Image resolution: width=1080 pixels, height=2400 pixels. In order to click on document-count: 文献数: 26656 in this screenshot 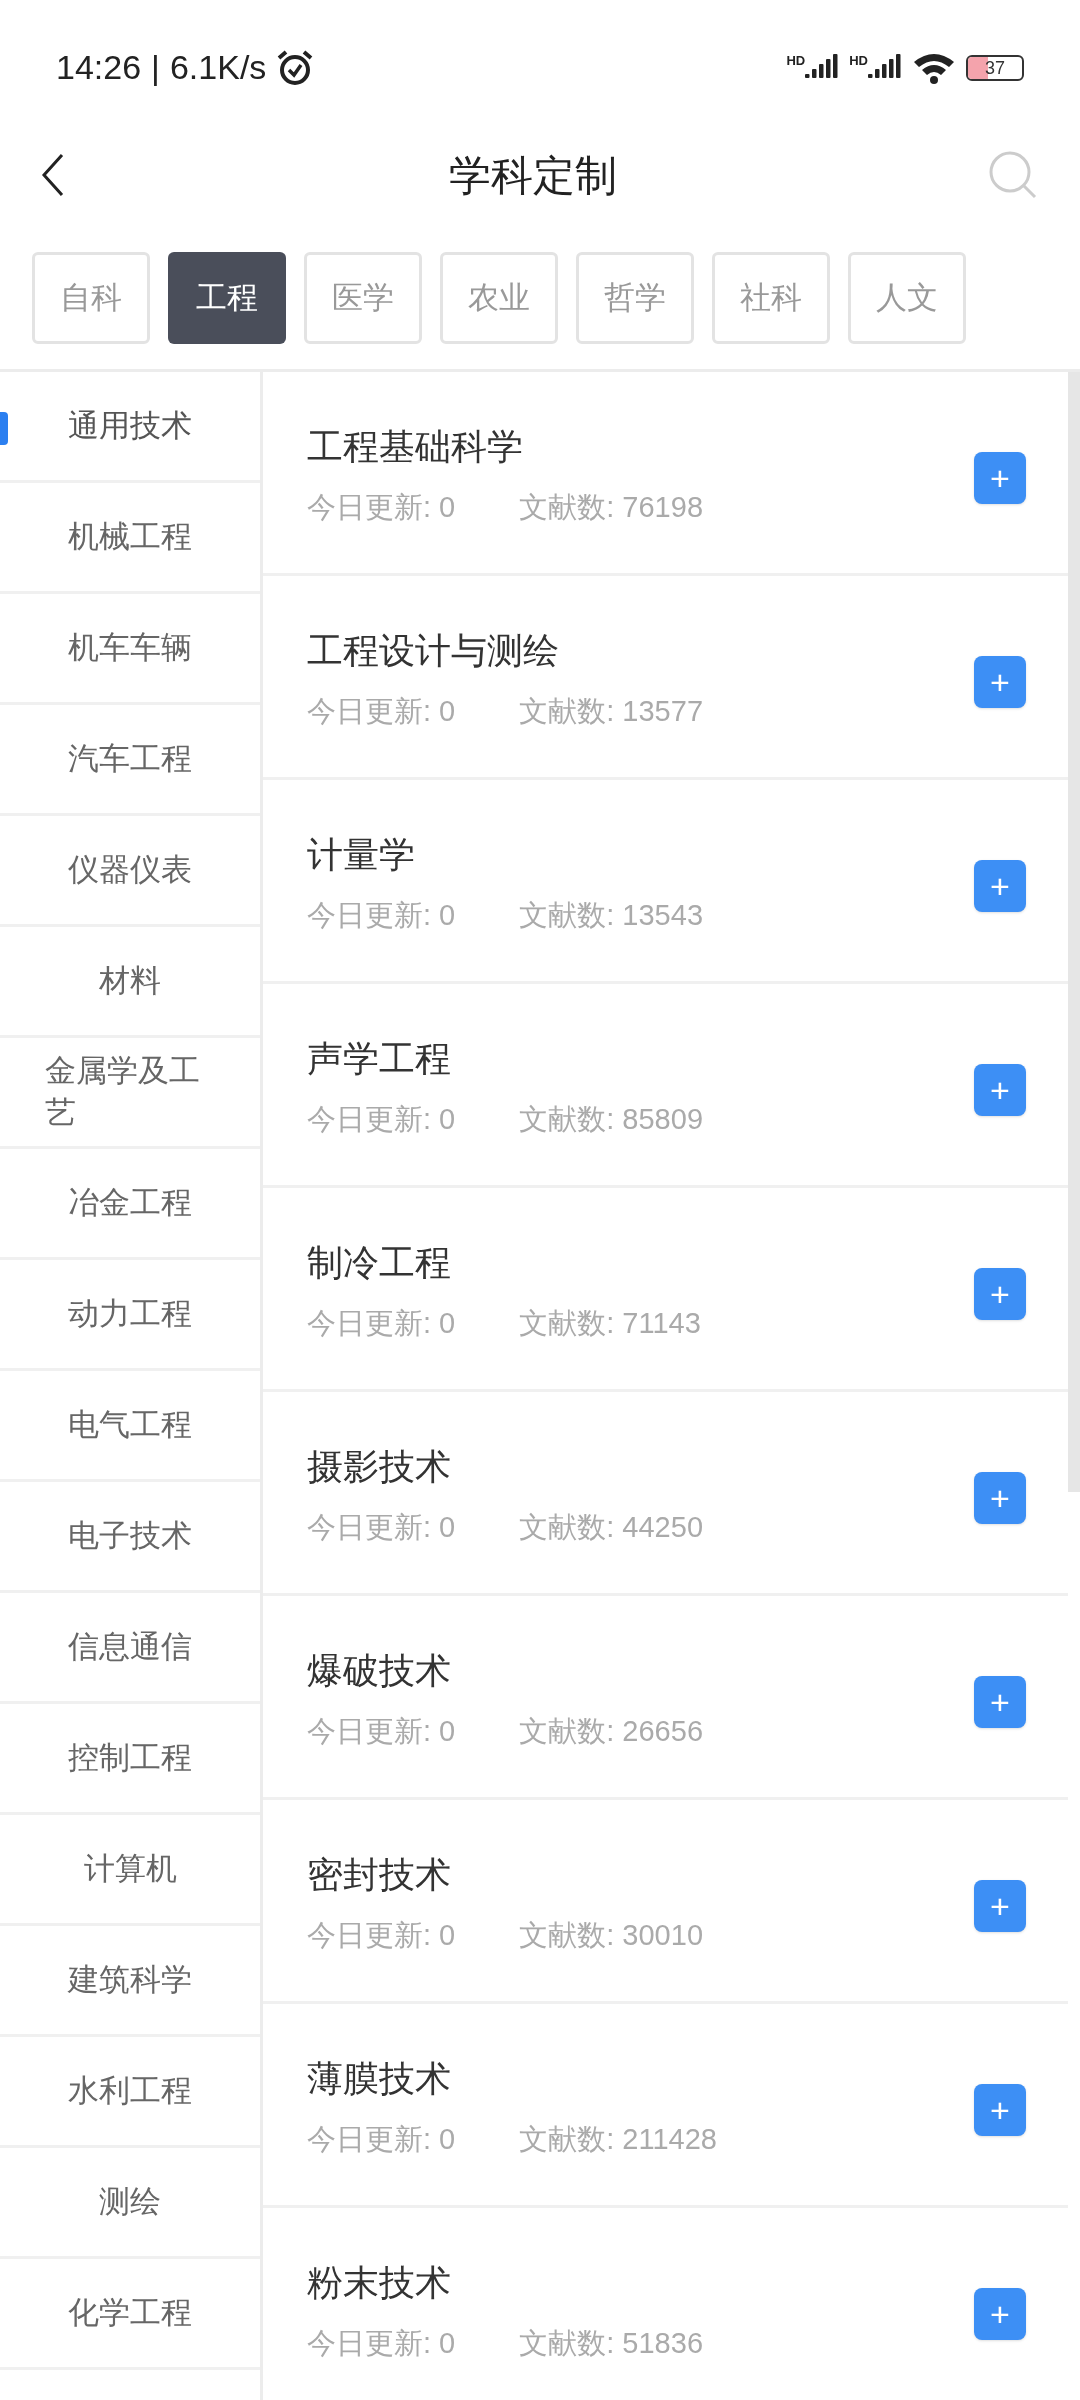, I will do `click(611, 1731)`.